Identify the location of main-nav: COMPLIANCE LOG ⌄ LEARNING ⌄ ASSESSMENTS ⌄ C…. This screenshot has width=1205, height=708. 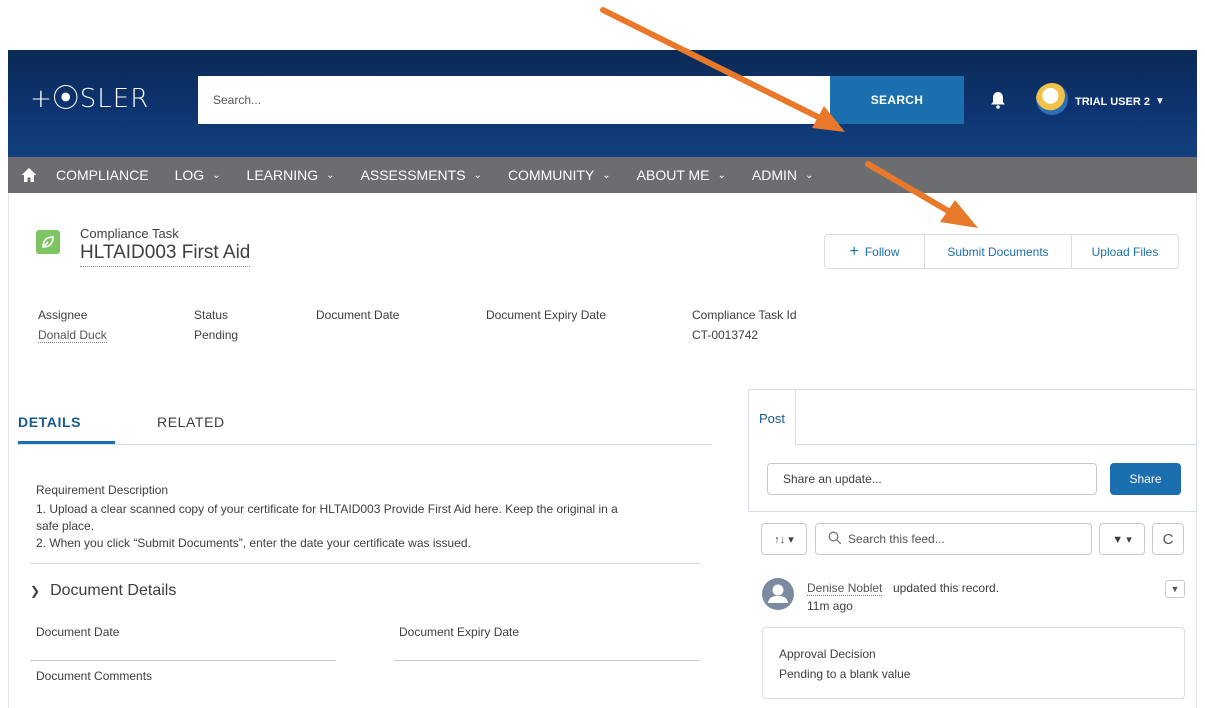
(602, 175).